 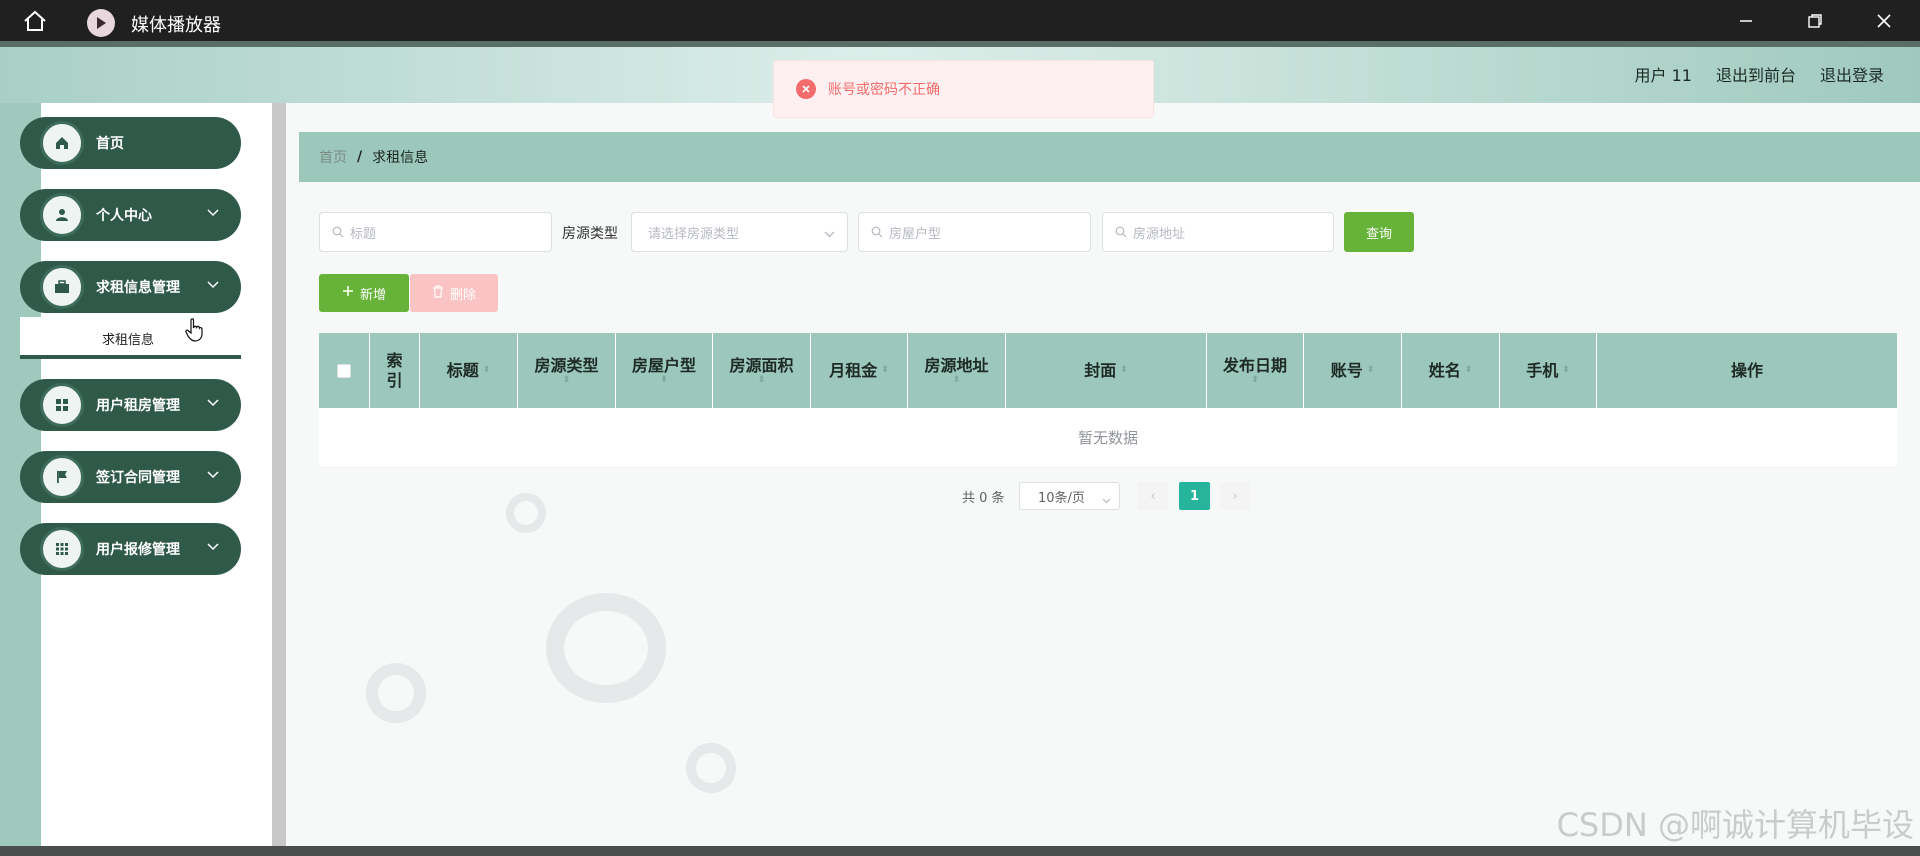 I want to click on column-header-account: 账号 ⬍, so click(x=1353, y=370).